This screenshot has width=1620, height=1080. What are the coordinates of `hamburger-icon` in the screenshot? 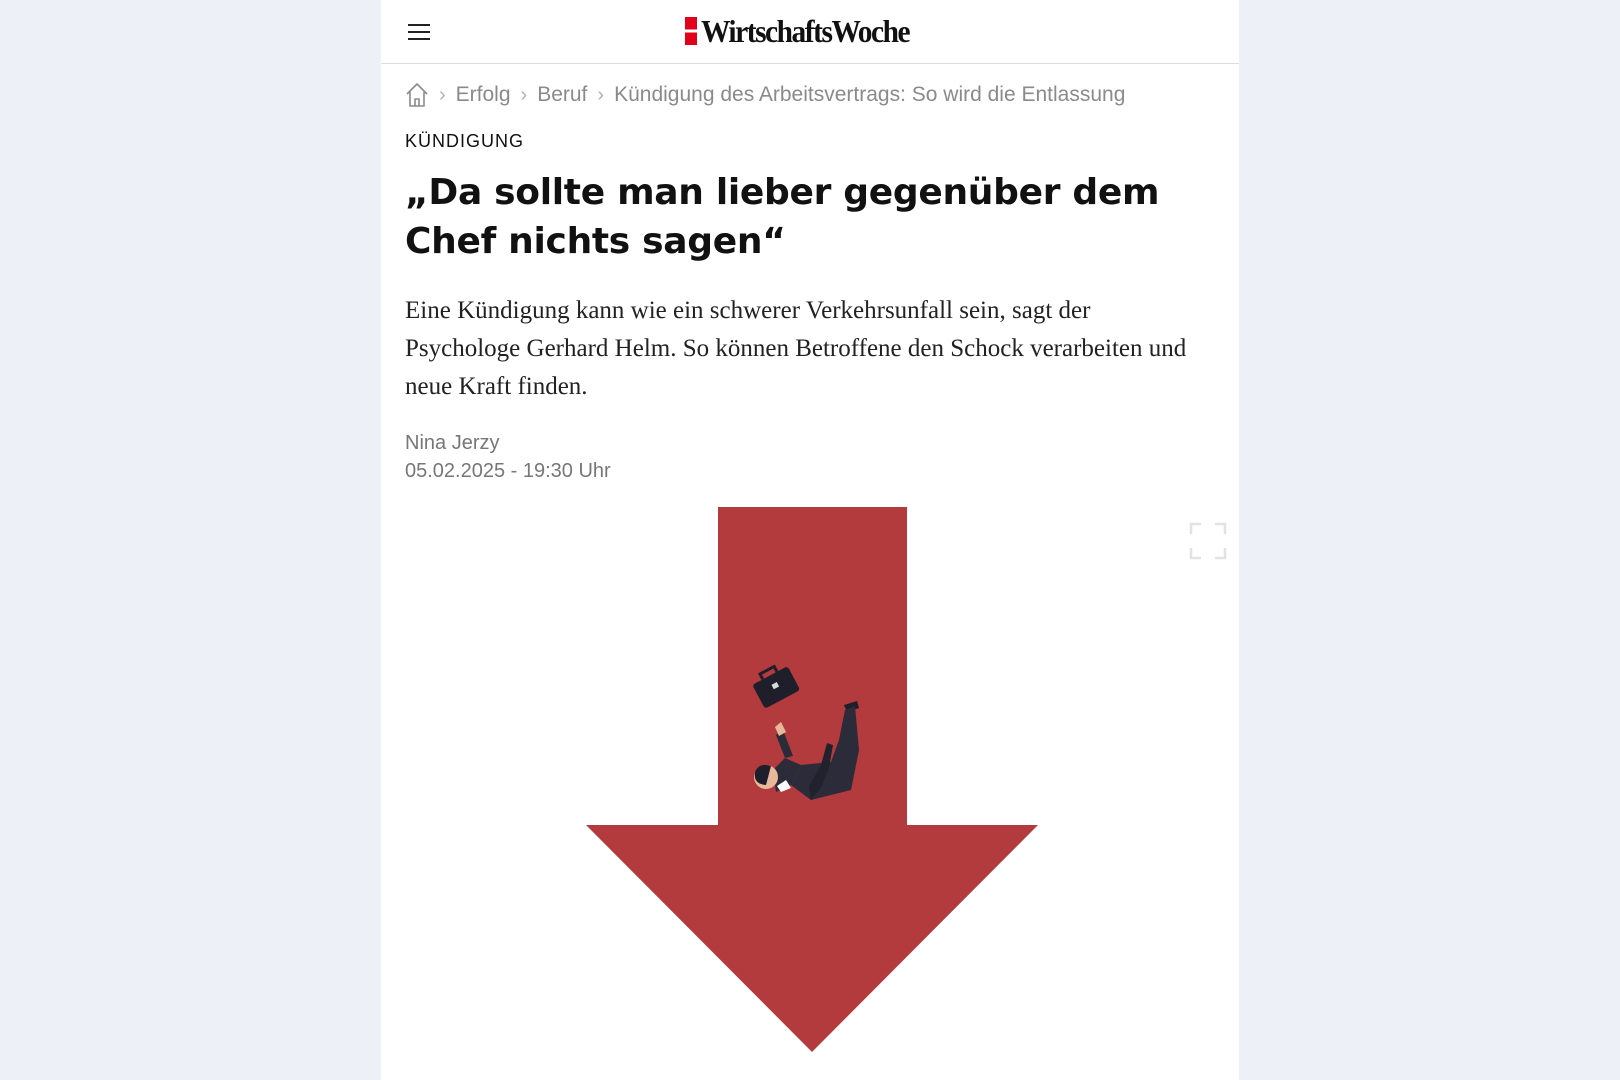 It's located at (420, 32).